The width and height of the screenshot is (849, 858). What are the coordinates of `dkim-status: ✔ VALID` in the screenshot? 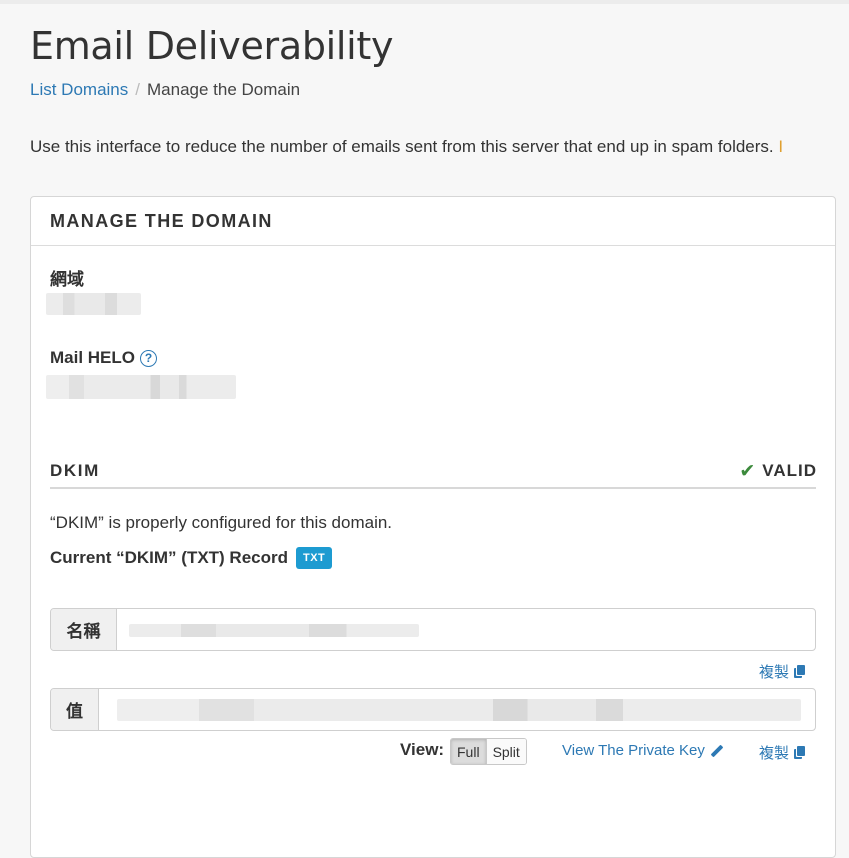 It's located at (778, 471).